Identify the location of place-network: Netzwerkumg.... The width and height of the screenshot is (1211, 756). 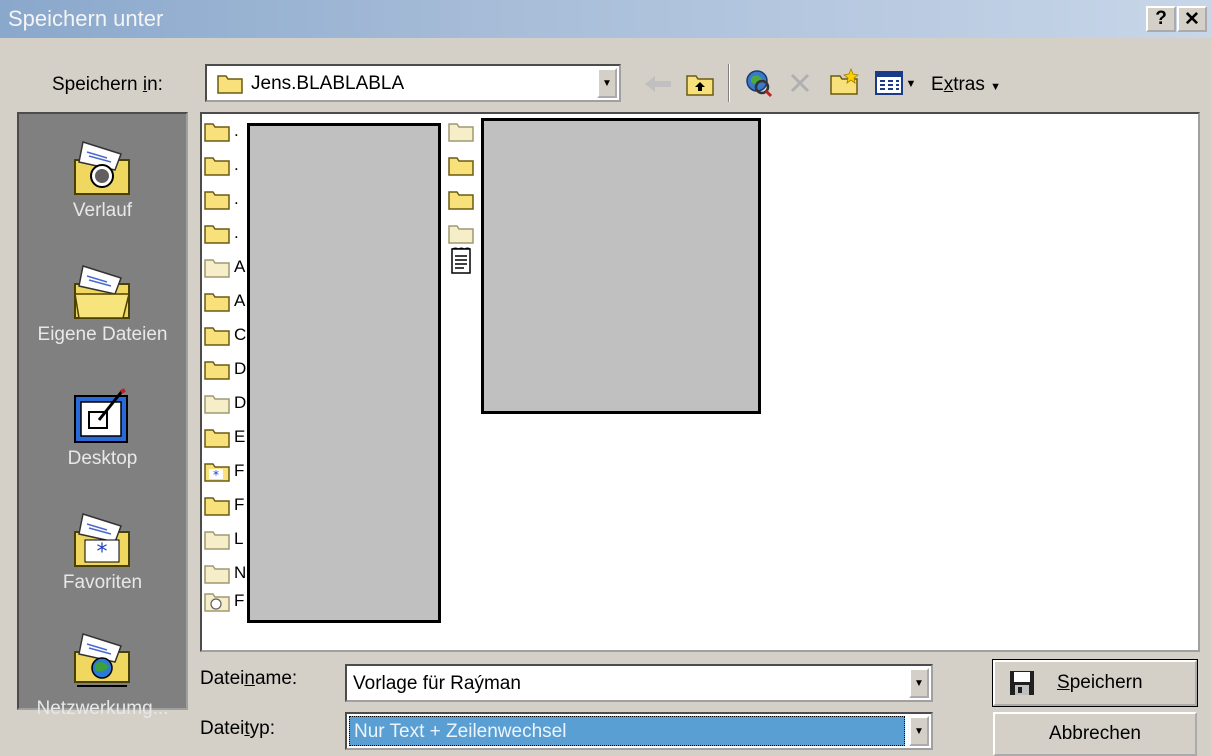
(102, 674).